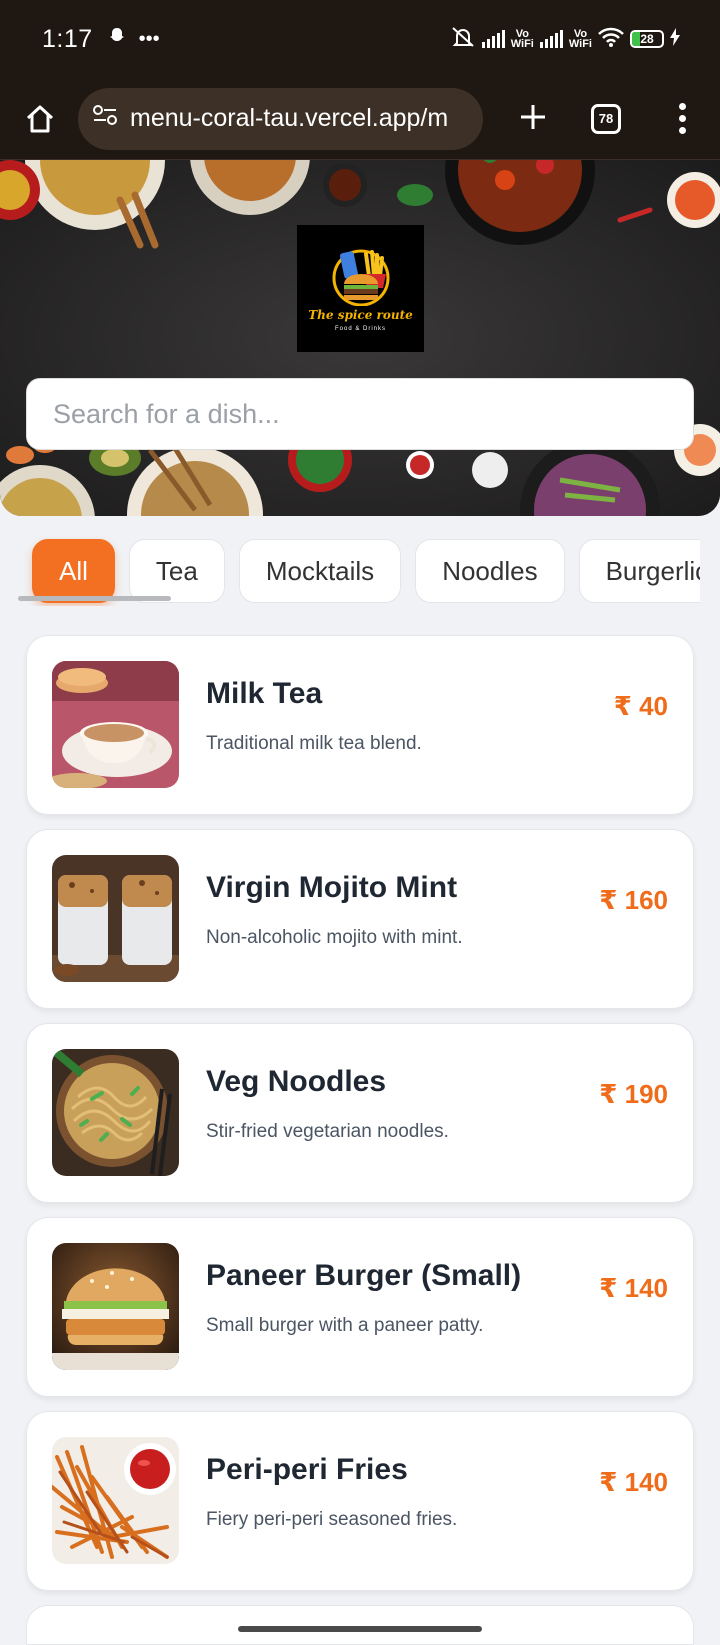 This screenshot has width=720, height=1645. Describe the element at coordinates (639, 571) in the screenshot. I see `category-chip-burgerlicious: Burgerlicious` at that location.